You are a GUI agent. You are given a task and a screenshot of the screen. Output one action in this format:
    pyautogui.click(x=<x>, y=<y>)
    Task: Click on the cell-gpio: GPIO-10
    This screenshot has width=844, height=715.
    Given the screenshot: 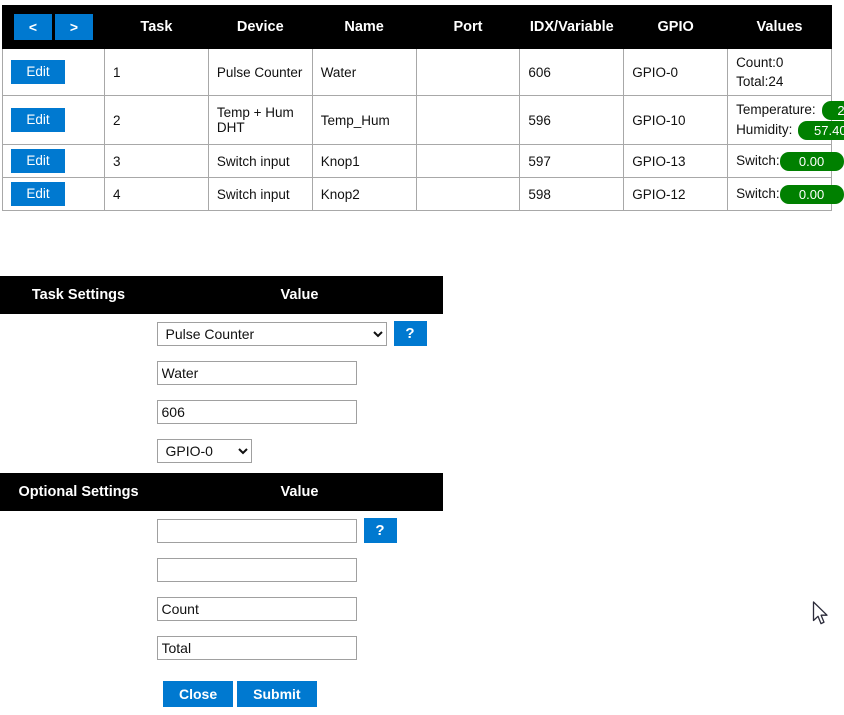 What is the action you would take?
    pyautogui.click(x=676, y=120)
    